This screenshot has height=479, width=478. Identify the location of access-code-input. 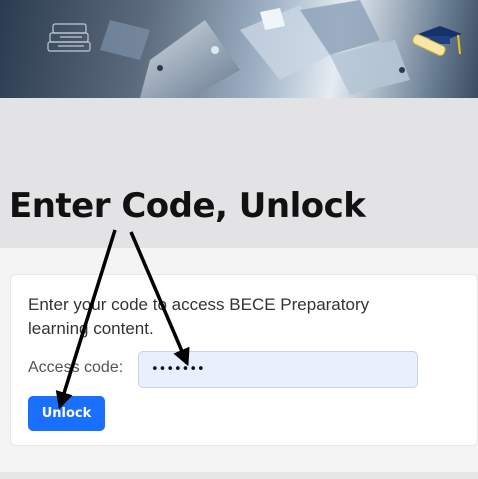
(278, 369).